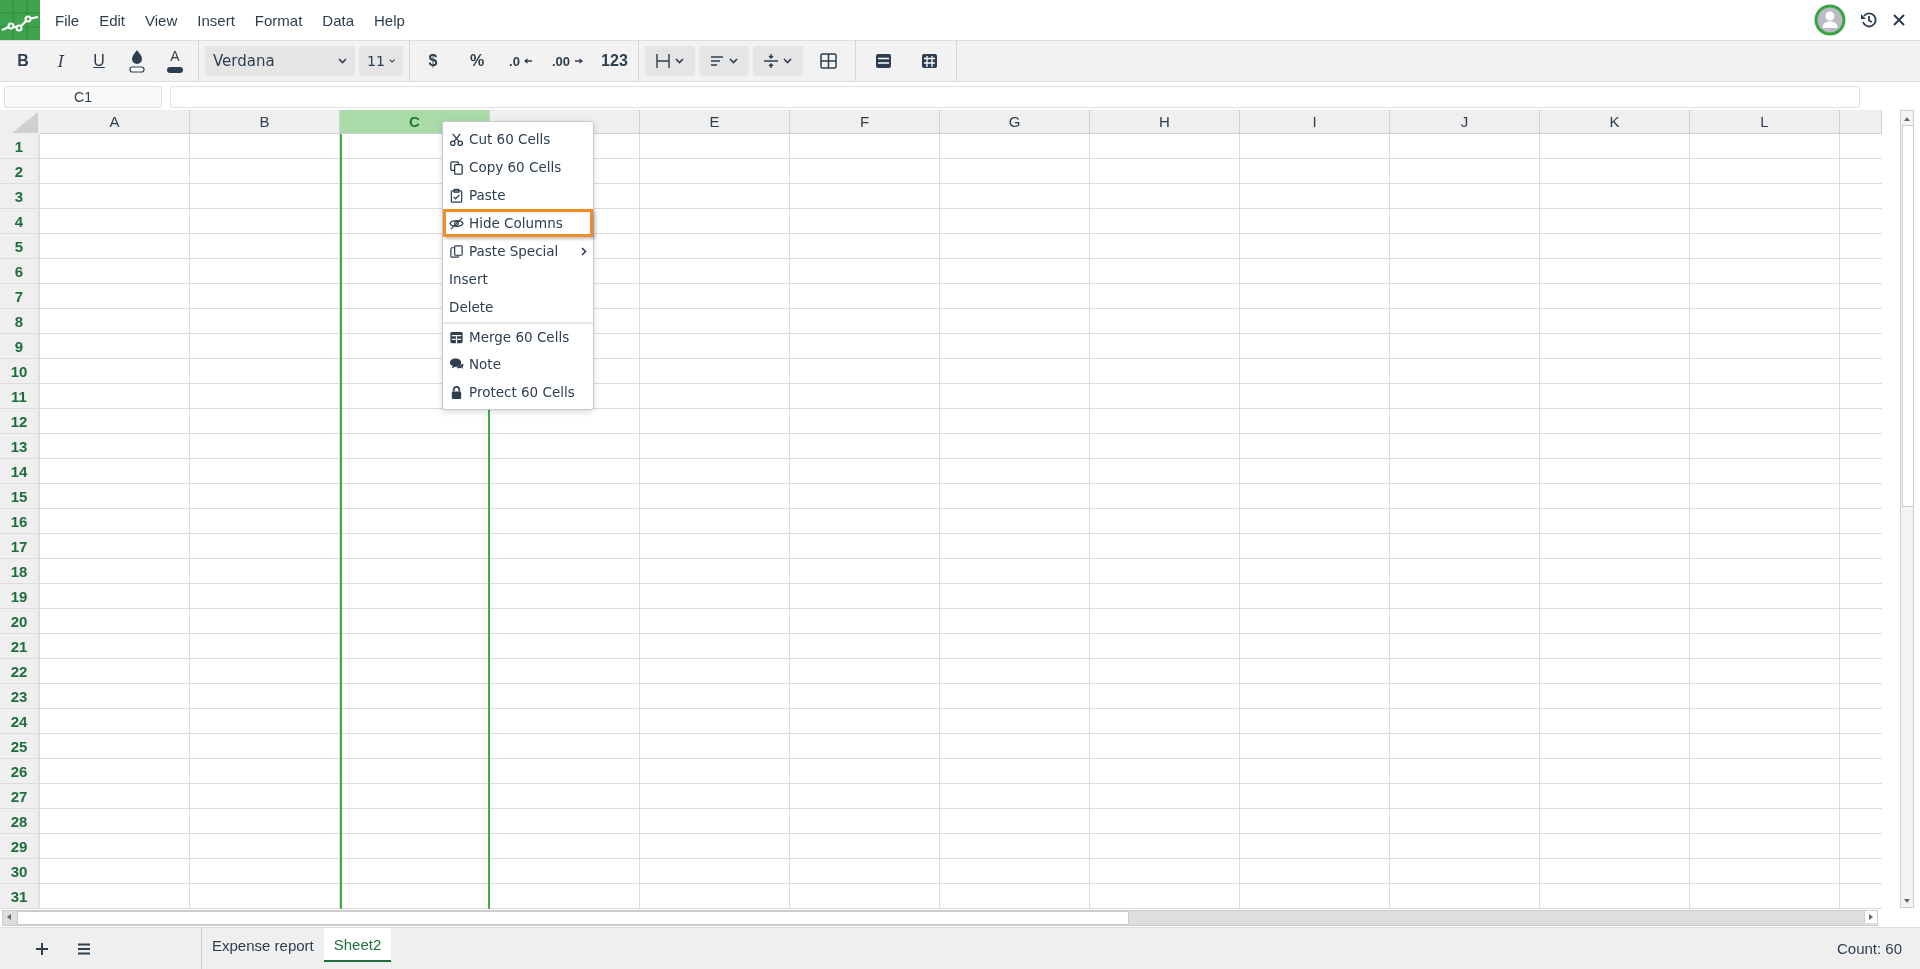 Image resolution: width=1920 pixels, height=969 pixels. I want to click on context-menu-item: Note, so click(518, 364).